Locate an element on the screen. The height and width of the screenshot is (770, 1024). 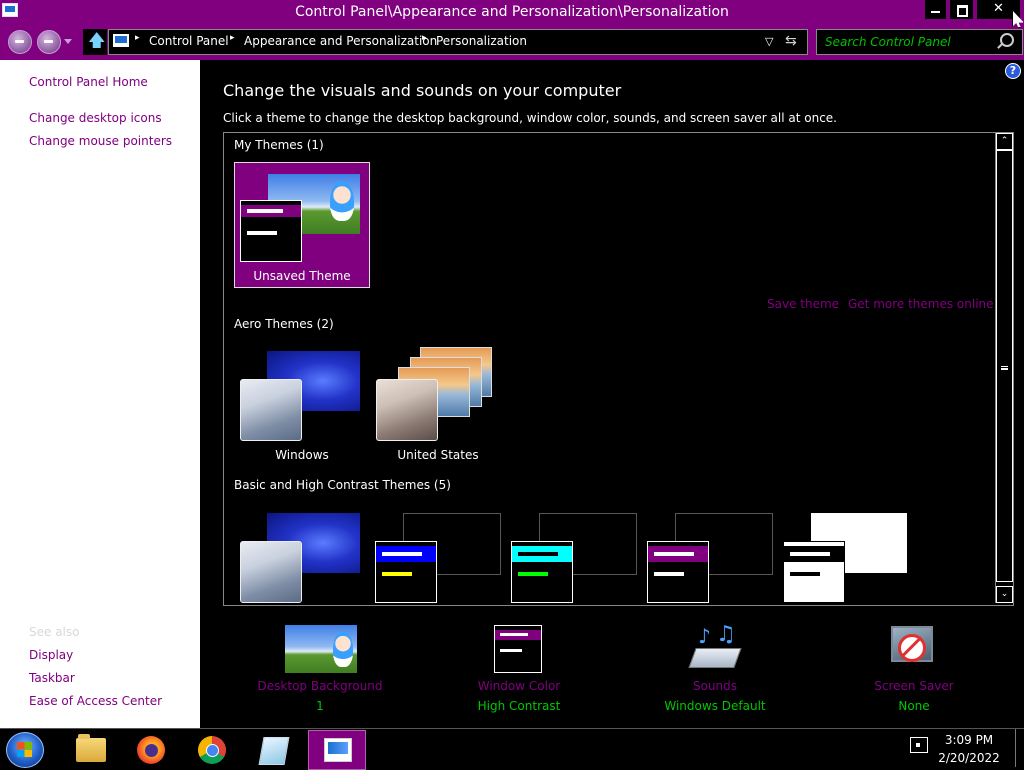
desktop-background-icon is located at coordinates (321, 649).